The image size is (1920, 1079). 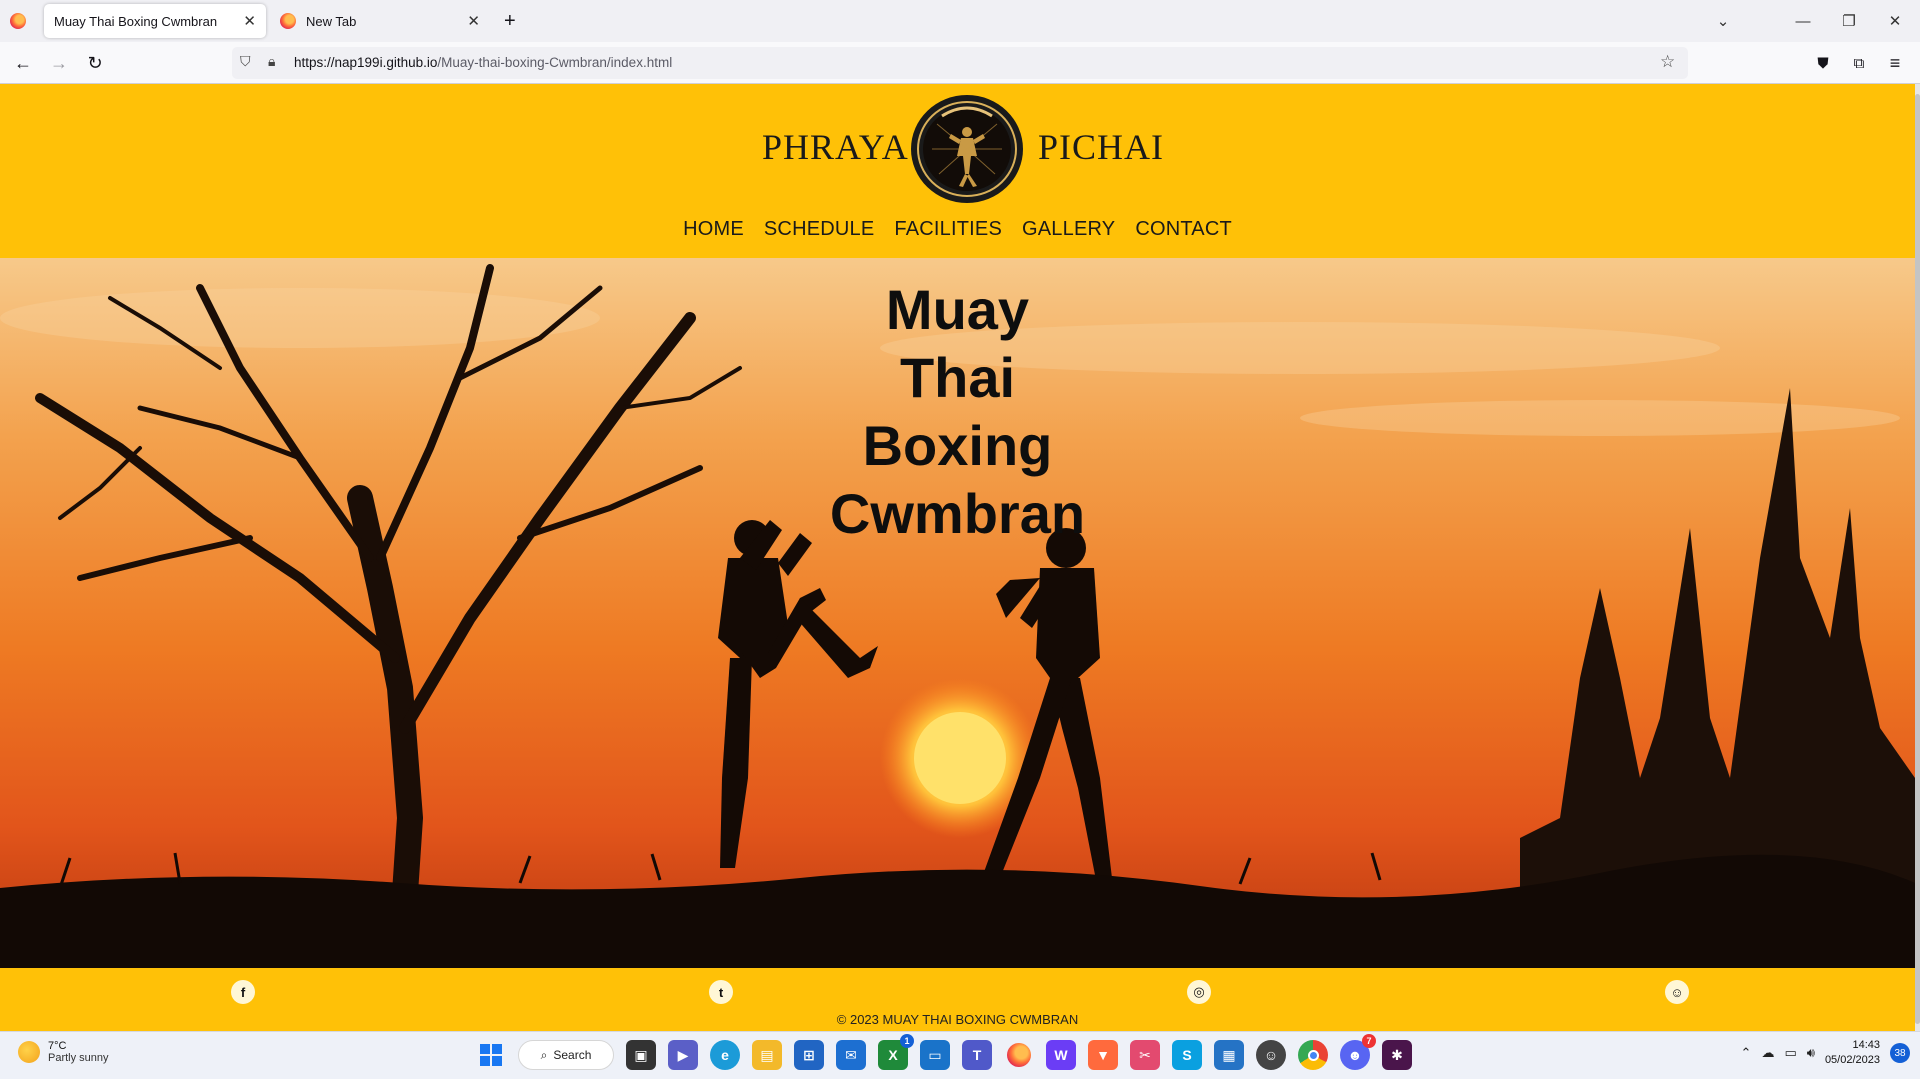 What do you see at coordinates (572, 1055) in the screenshot?
I see `search-label: Search` at bounding box center [572, 1055].